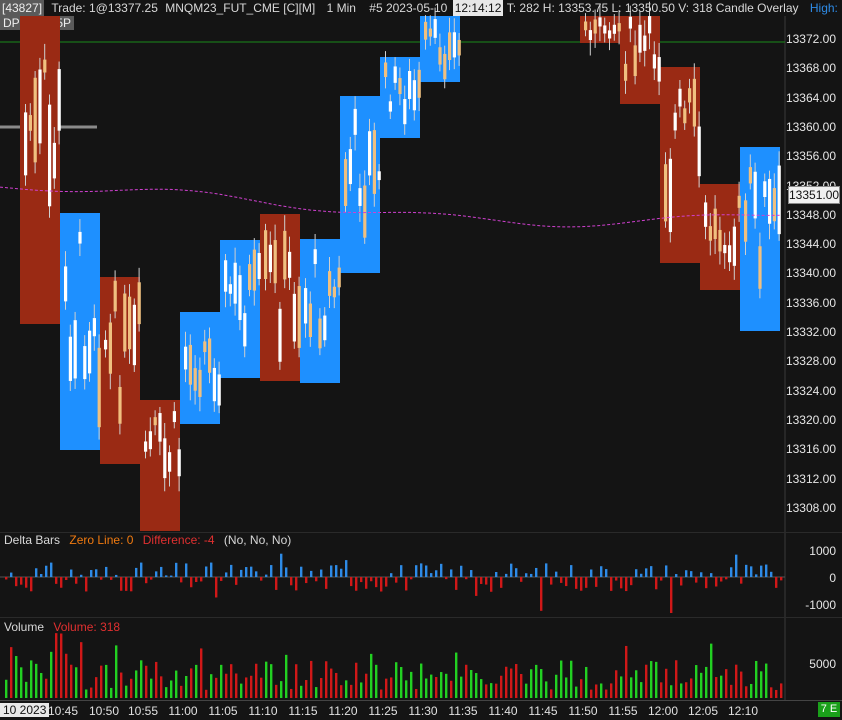 The height and width of the screenshot is (720, 842). Describe the element at coordinates (223, 711) in the screenshot. I see `time-axis-label: 11:05` at that location.